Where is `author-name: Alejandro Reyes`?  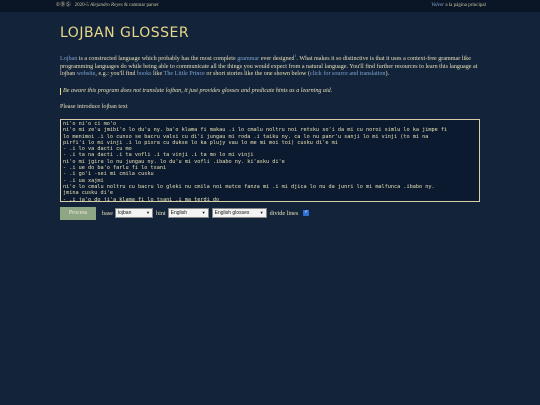
author-name: Alejandro Reyes is located at coordinates (106, 5).